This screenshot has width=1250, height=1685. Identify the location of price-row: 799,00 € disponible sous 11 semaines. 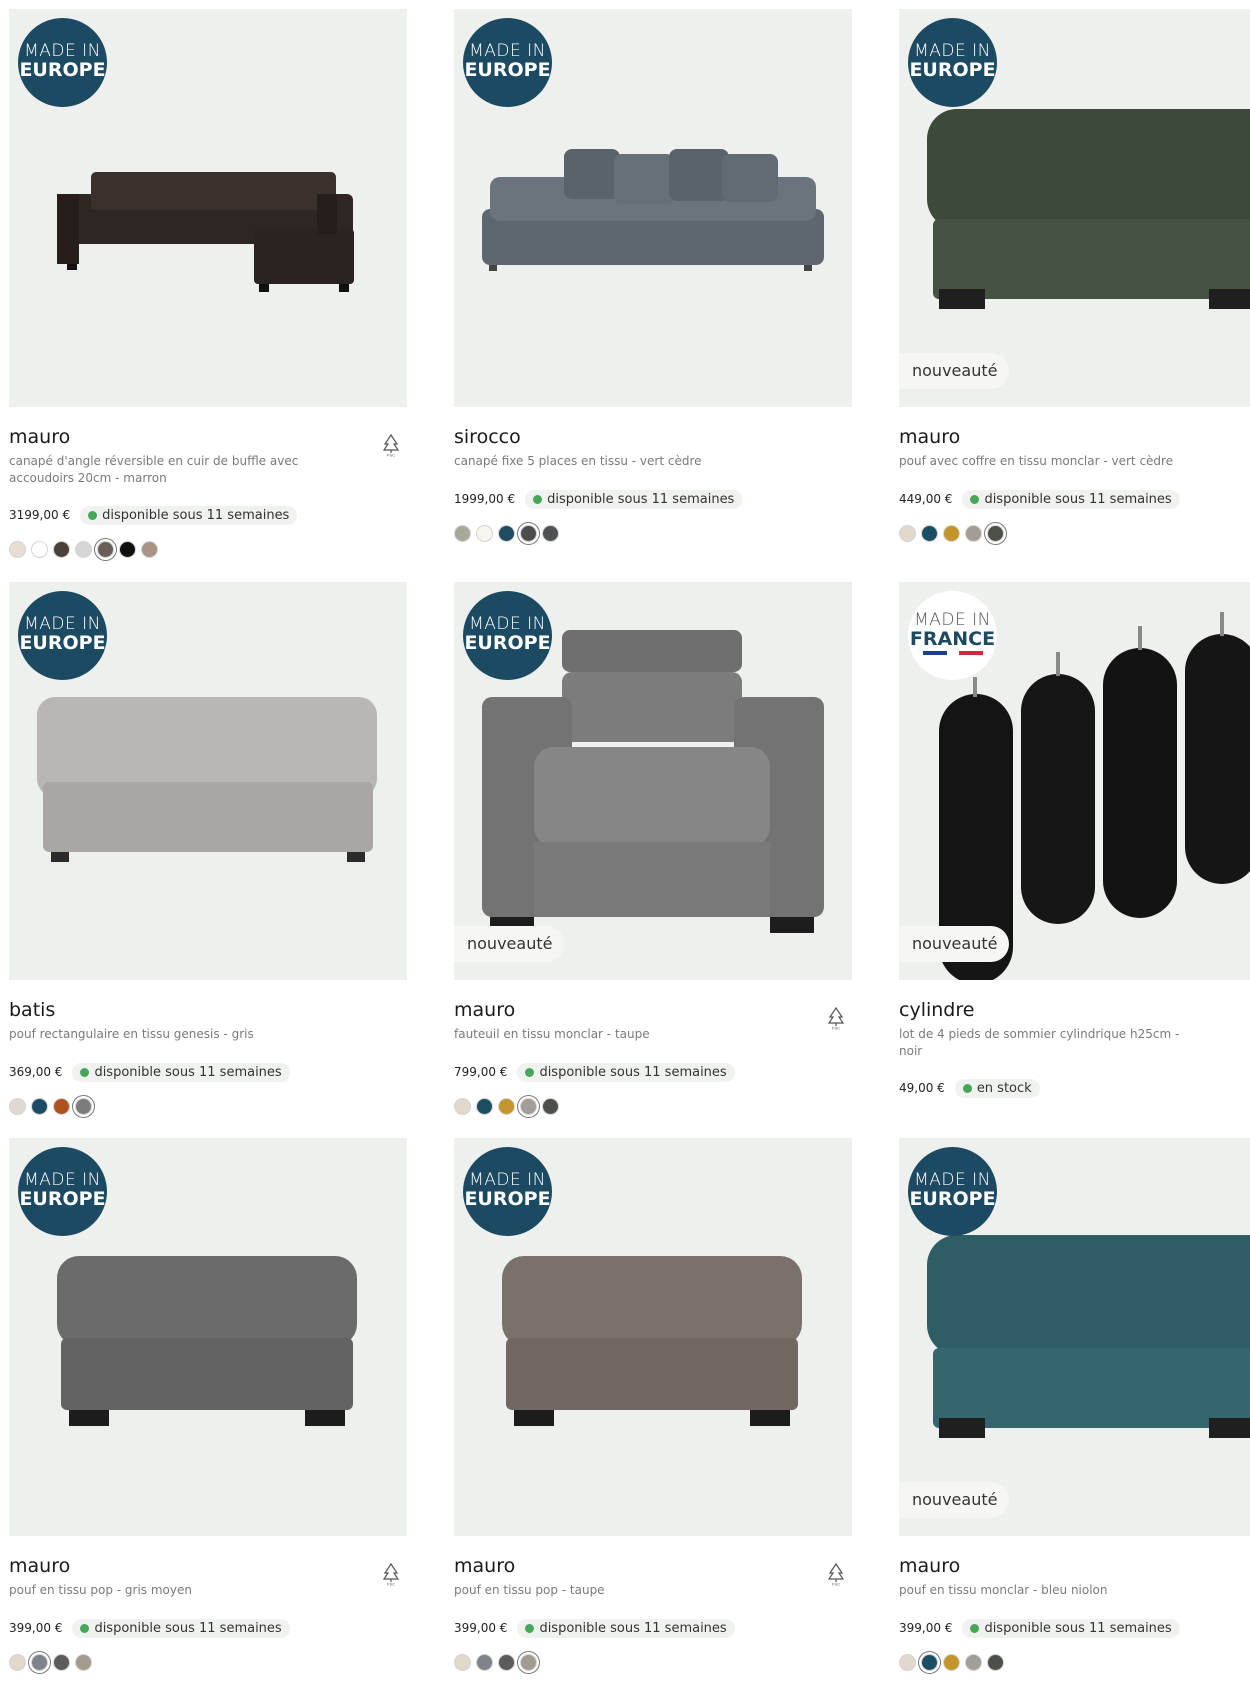
(594, 1072).